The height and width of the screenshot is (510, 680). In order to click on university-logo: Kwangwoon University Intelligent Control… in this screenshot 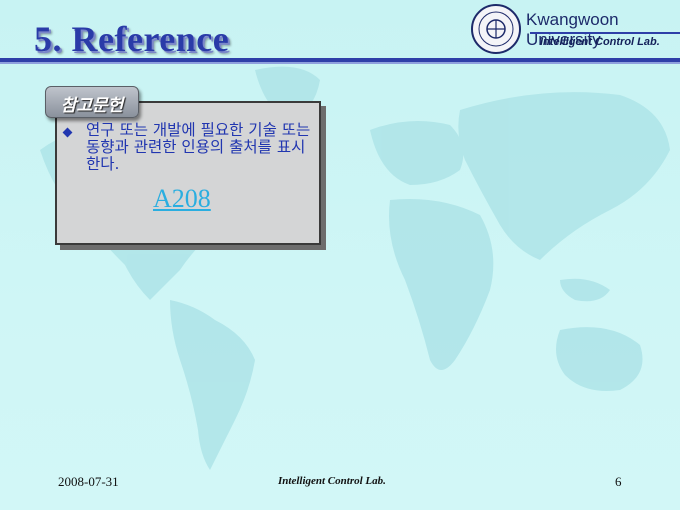, I will do `click(575, 29)`.